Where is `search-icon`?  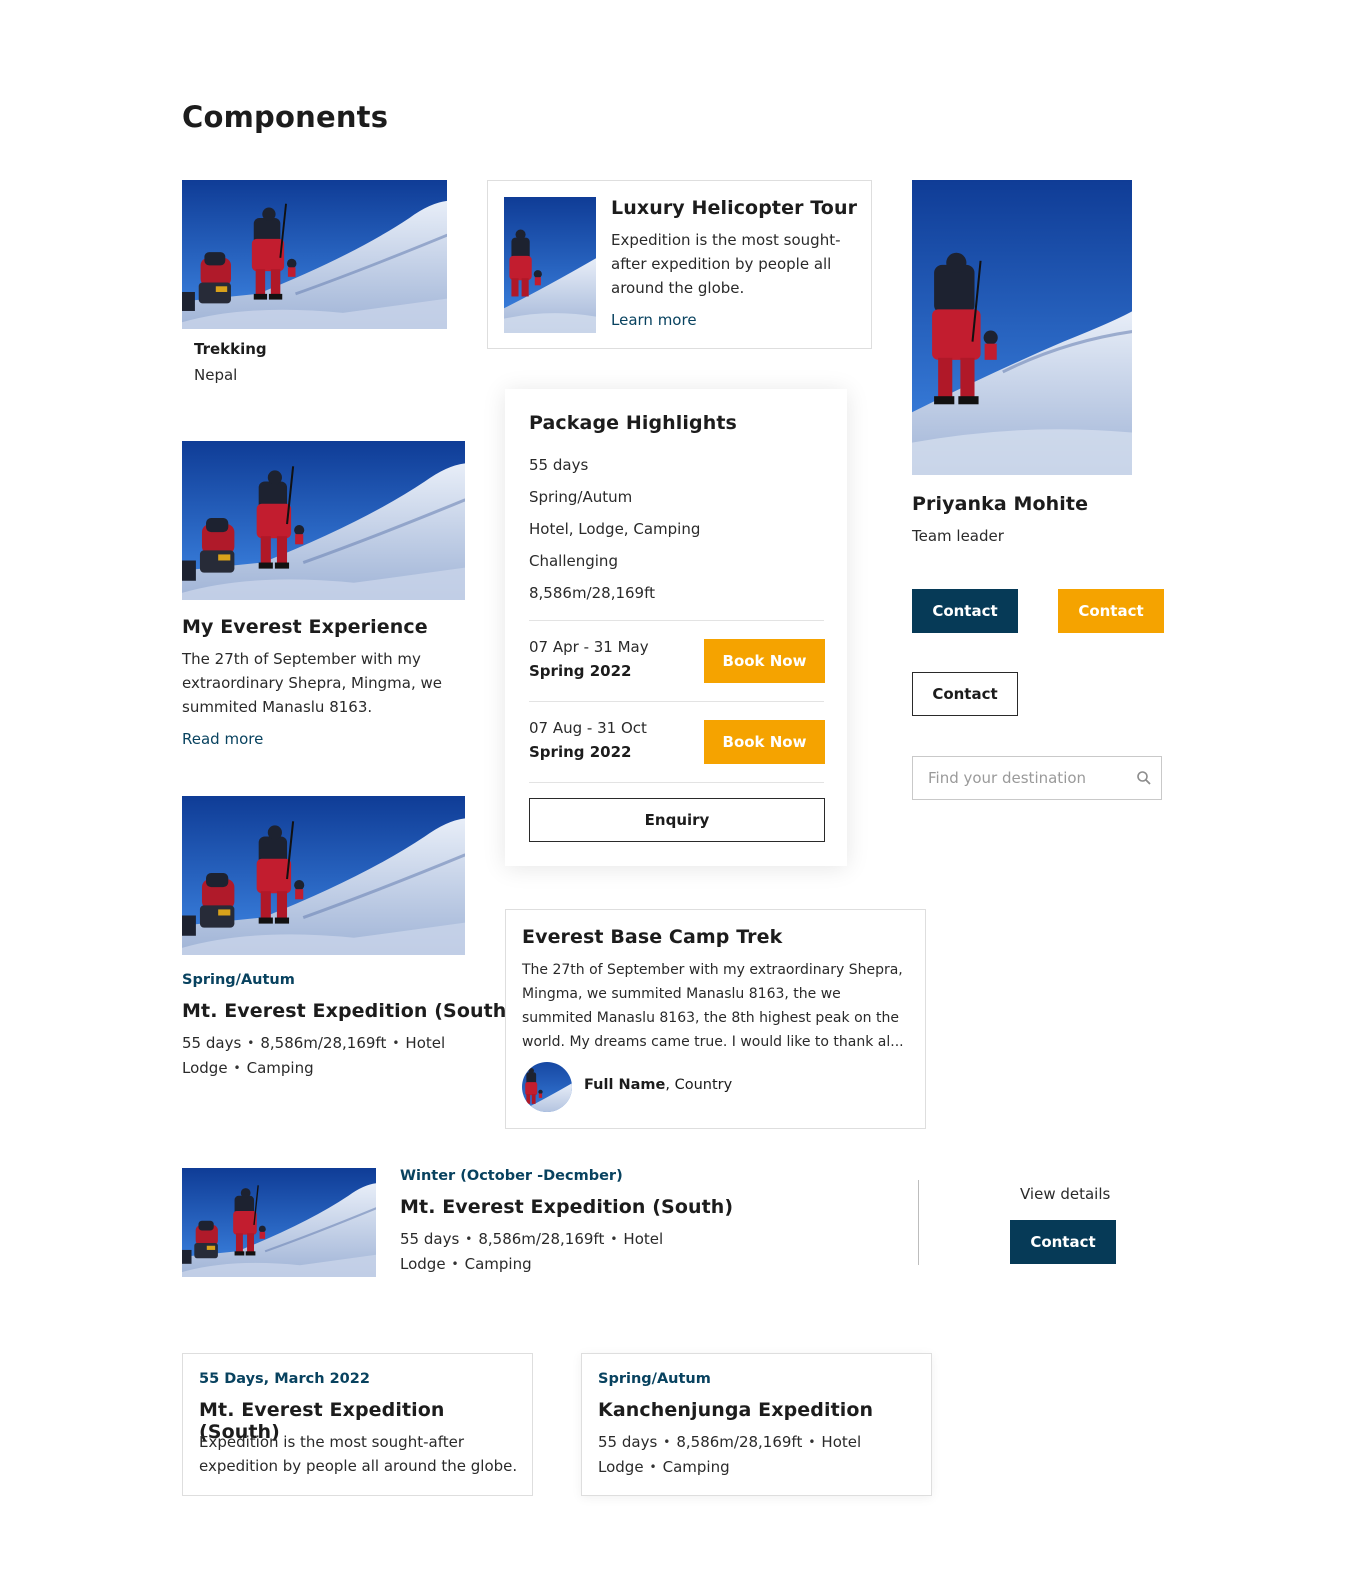 search-icon is located at coordinates (1144, 778).